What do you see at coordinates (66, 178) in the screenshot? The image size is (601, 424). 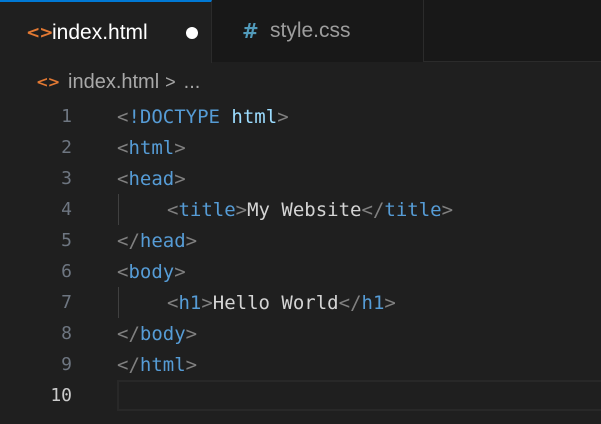 I see `line-number: 3` at bounding box center [66, 178].